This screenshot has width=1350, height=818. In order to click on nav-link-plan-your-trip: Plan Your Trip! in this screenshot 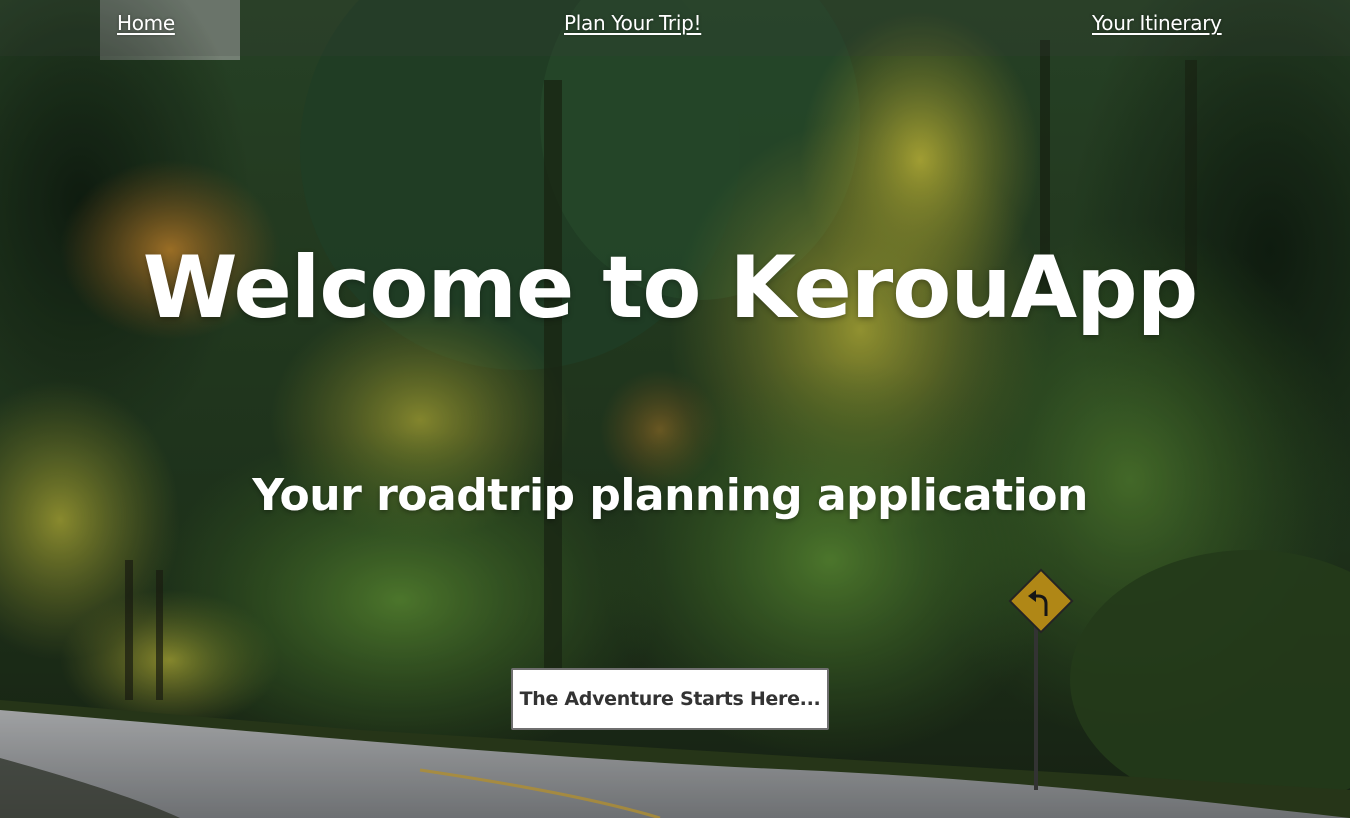, I will do `click(633, 23)`.